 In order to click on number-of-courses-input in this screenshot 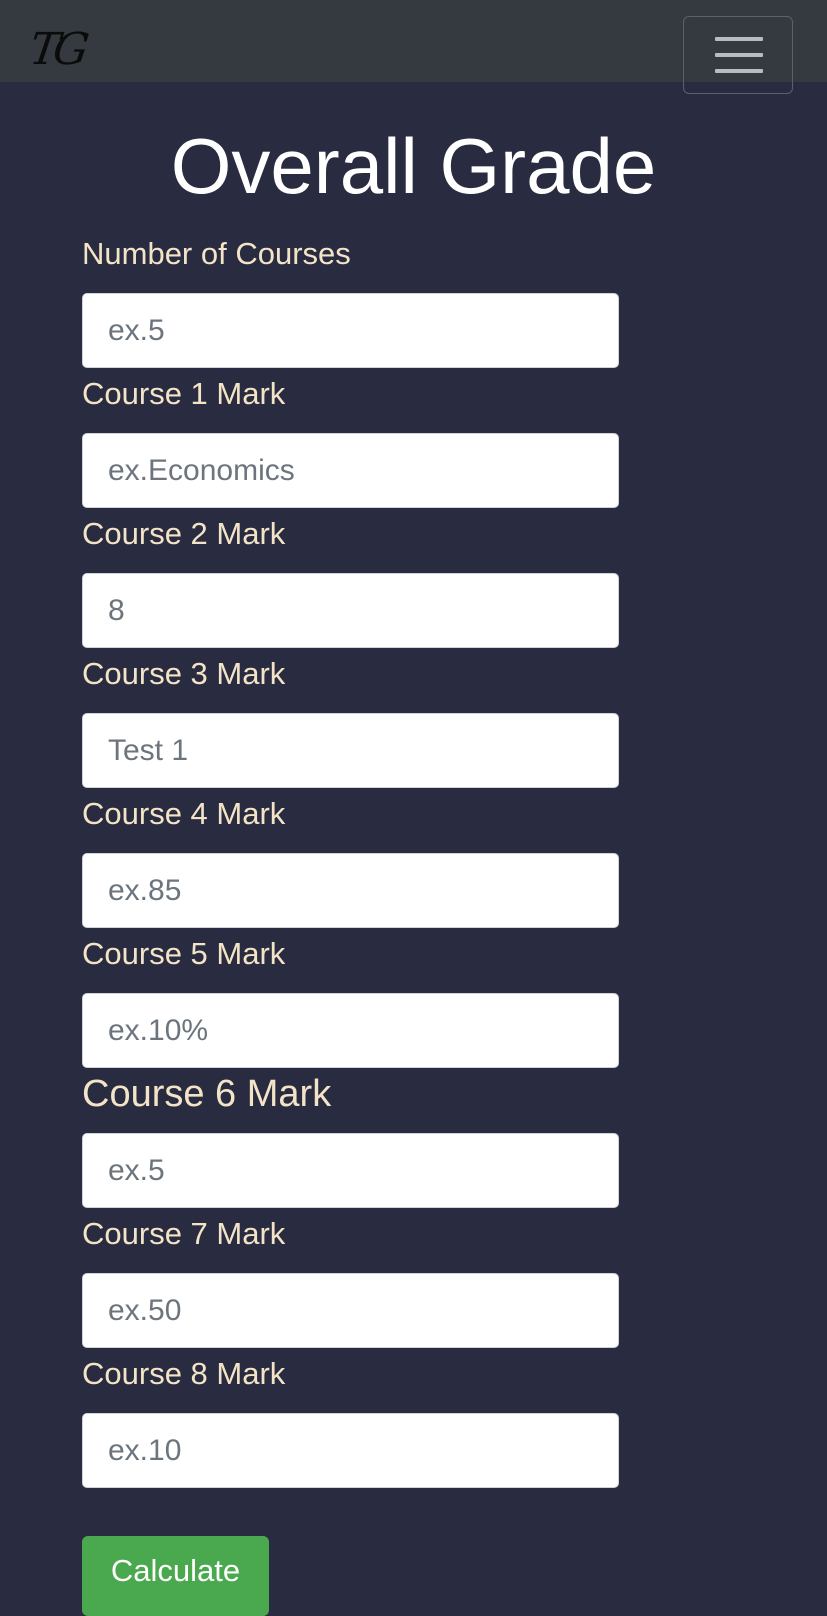, I will do `click(350, 330)`.